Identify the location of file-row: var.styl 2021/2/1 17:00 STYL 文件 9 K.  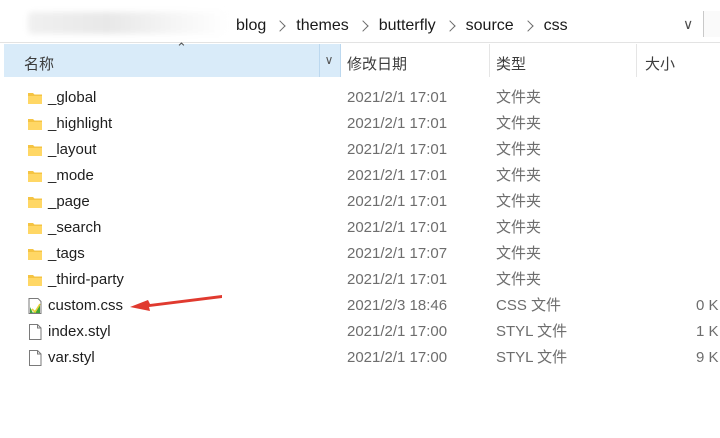
(360, 358).